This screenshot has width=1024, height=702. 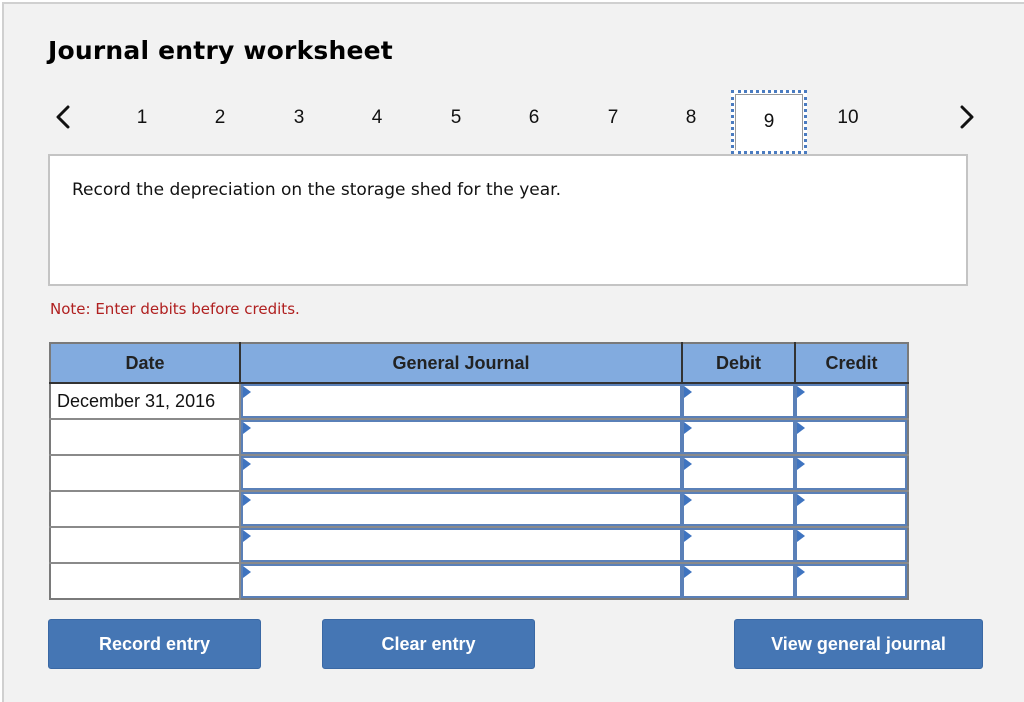 What do you see at coordinates (769, 122) in the screenshot?
I see `page-9-button-current: 9` at bounding box center [769, 122].